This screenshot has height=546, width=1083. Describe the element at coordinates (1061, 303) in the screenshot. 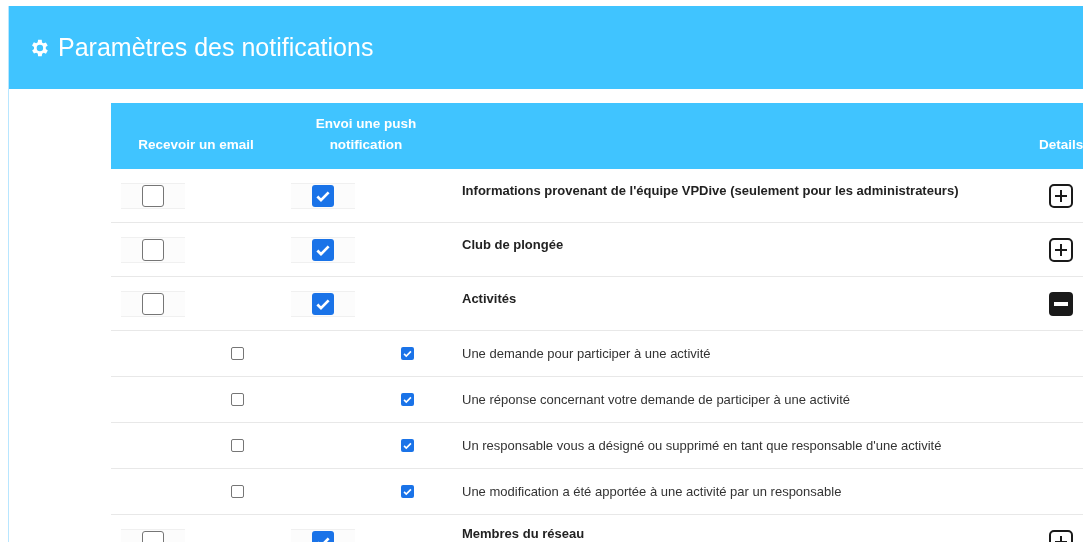

I see `collapse-icon` at that location.